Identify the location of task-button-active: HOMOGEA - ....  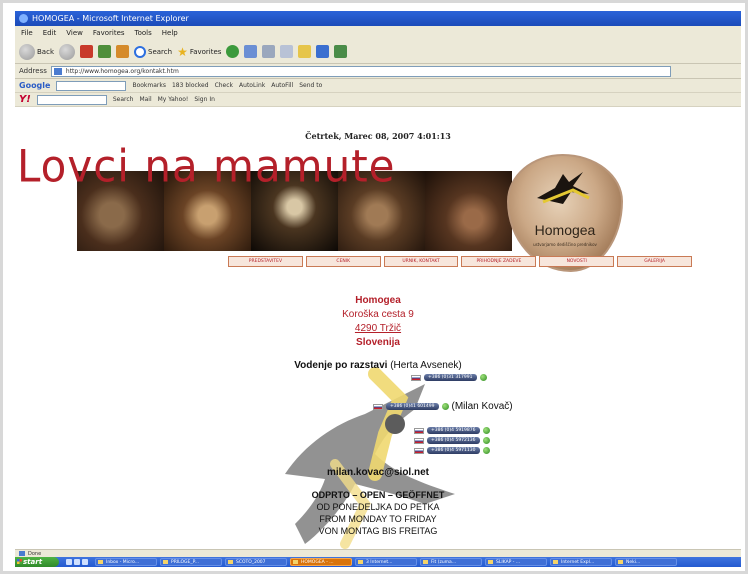
(321, 562).